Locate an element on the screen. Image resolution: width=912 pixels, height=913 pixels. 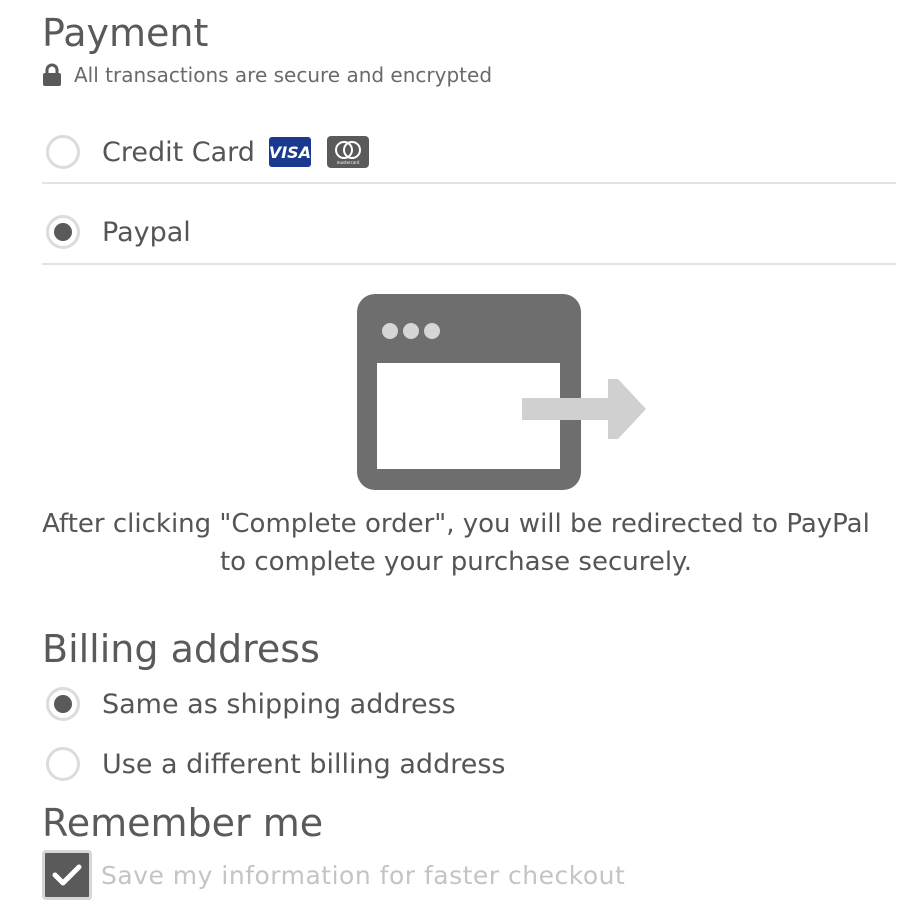
billing-title: Billing address is located at coordinates (181, 649).